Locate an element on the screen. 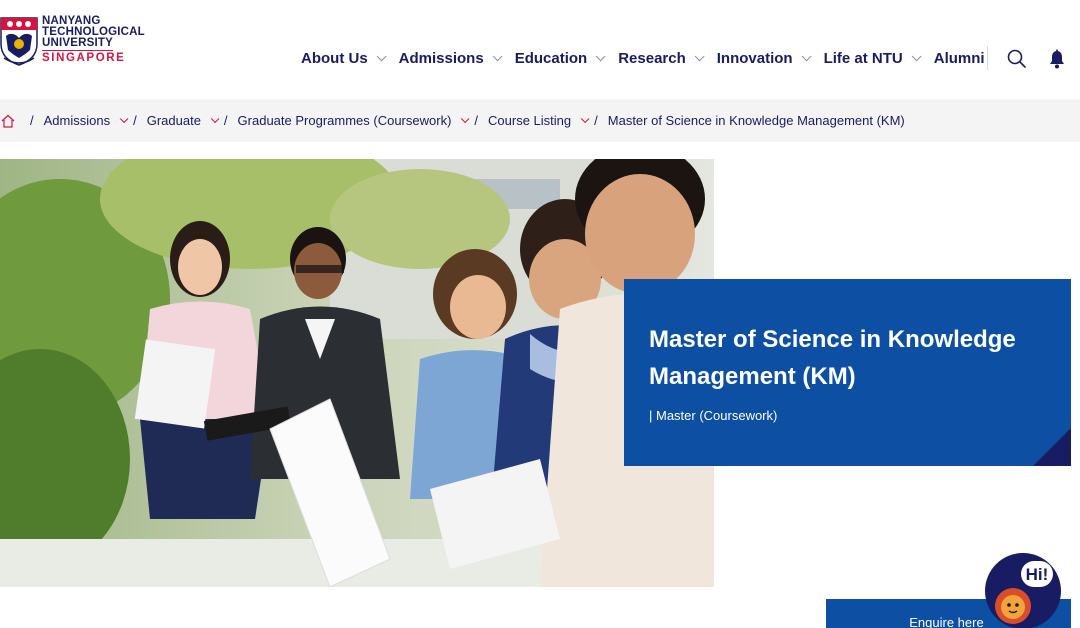 The image size is (1080, 628). breadcrumb-item-label: Graduate is located at coordinates (173, 120).